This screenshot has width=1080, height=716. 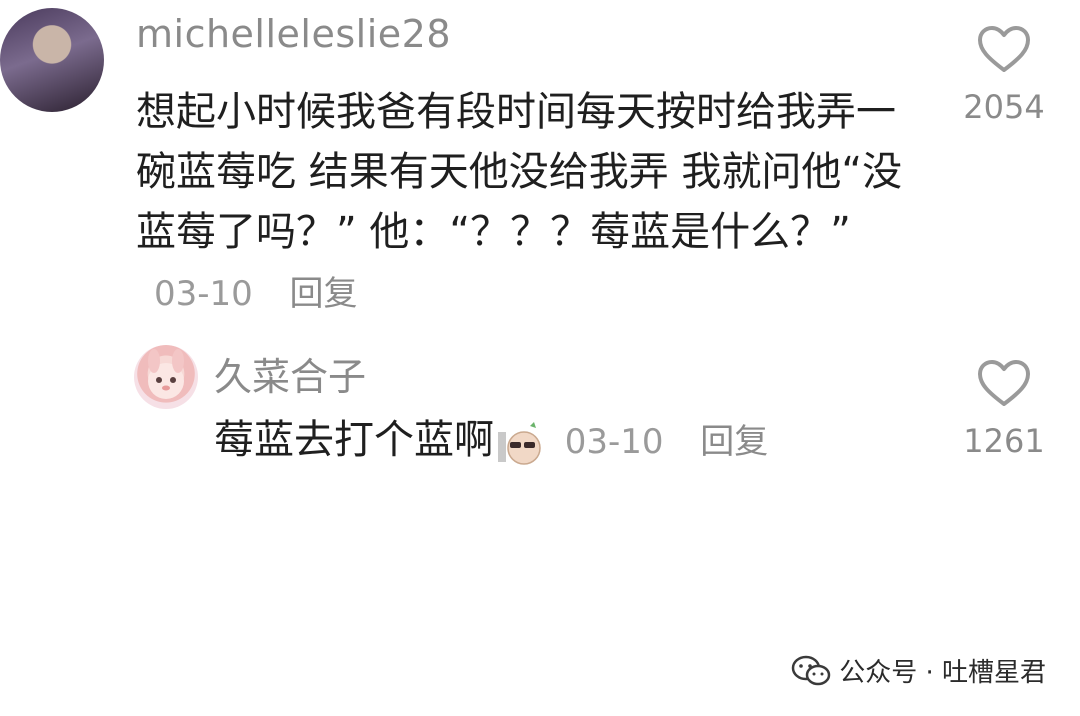 I want to click on watermark: 公众号 · 吐槽星君, so click(x=918, y=670).